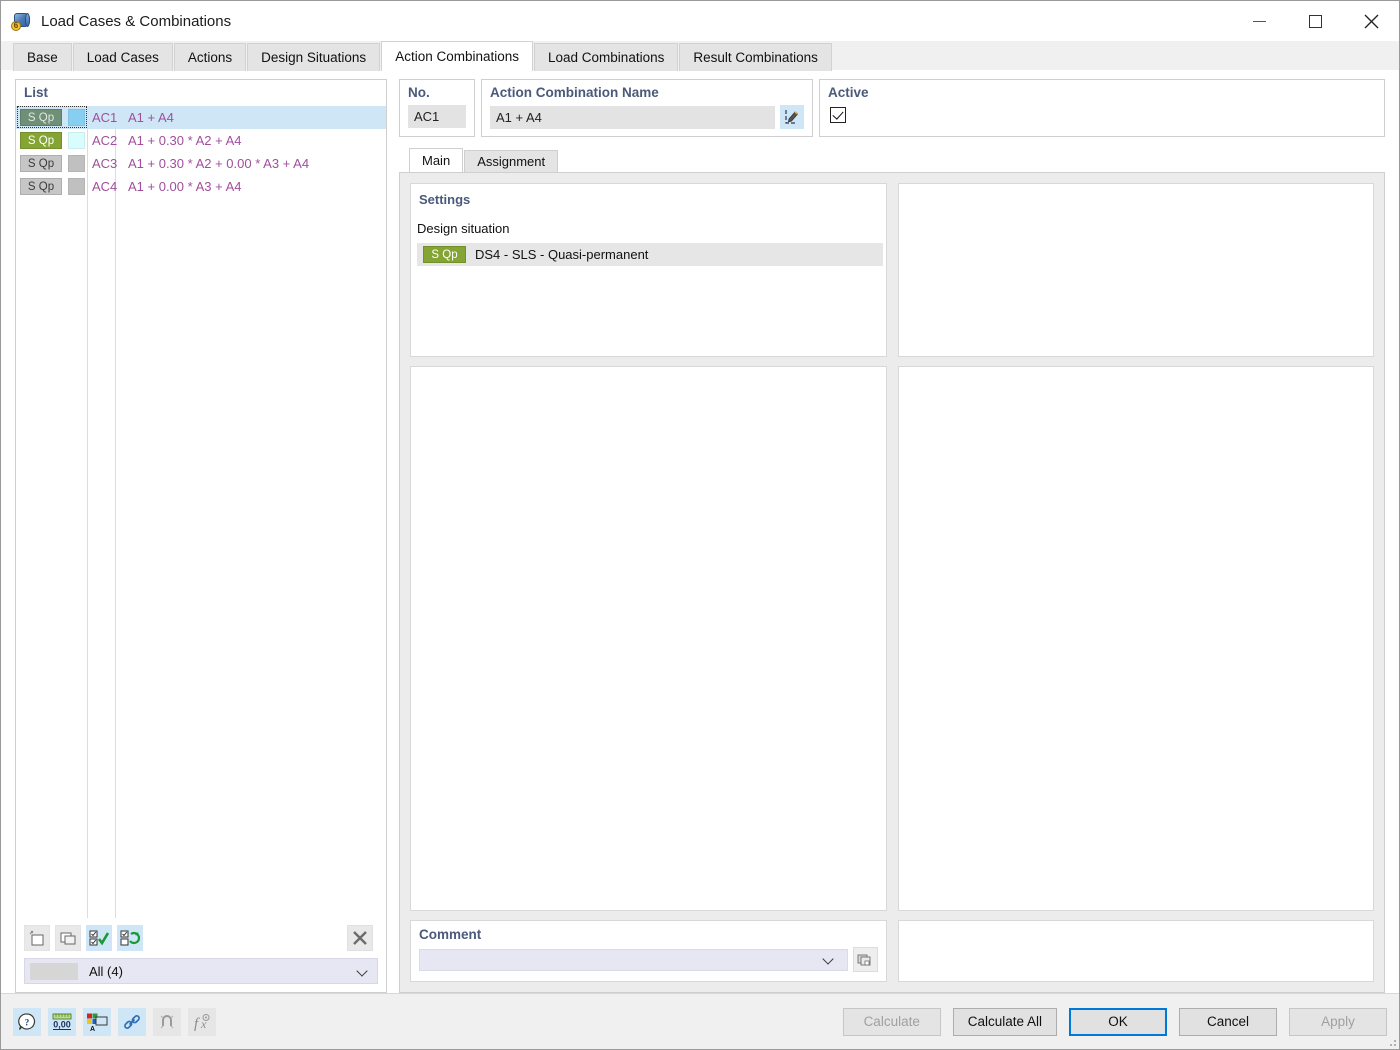 This screenshot has width=1400, height=1050. What do you see at coordinates (92, 1029) in the screenshot?
I see `svg-text: A` at bounding box center [92, 1029].